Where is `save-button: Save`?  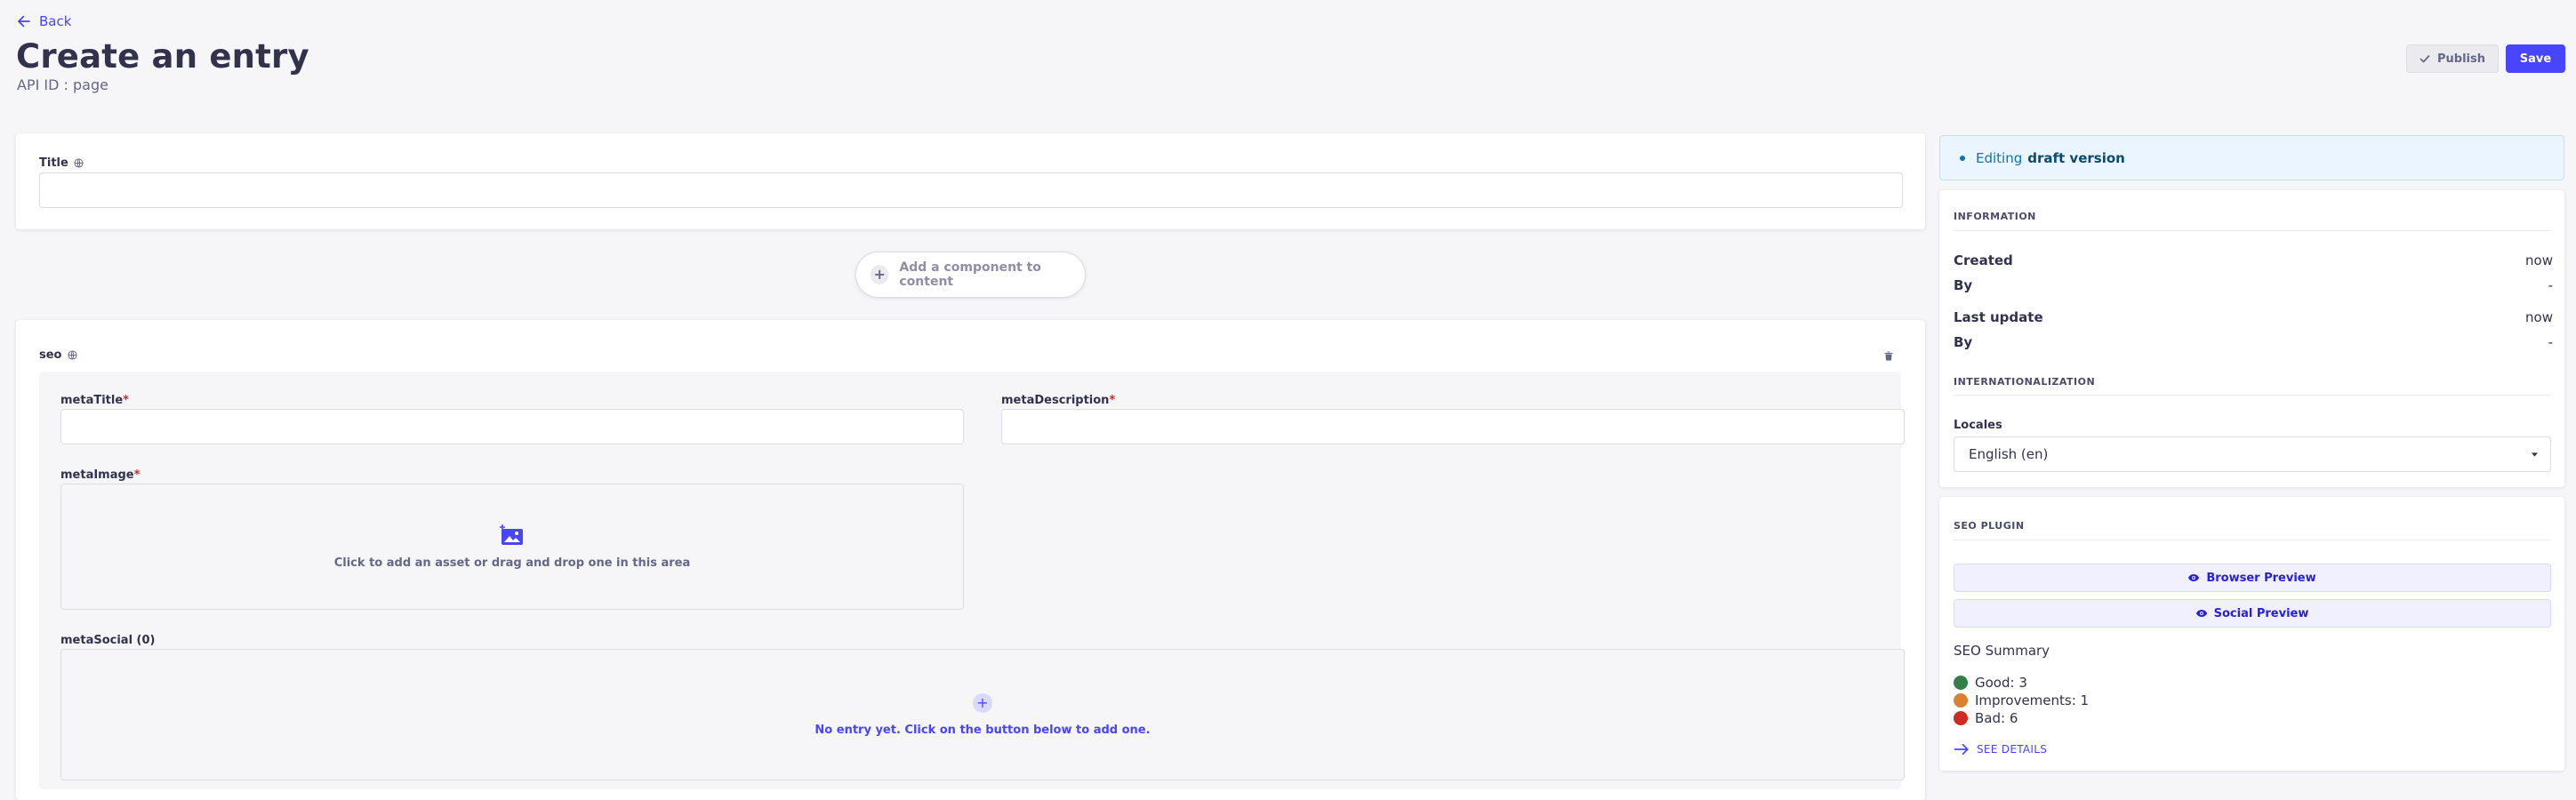 save-button: Save is located at coordinates (2535, 58).